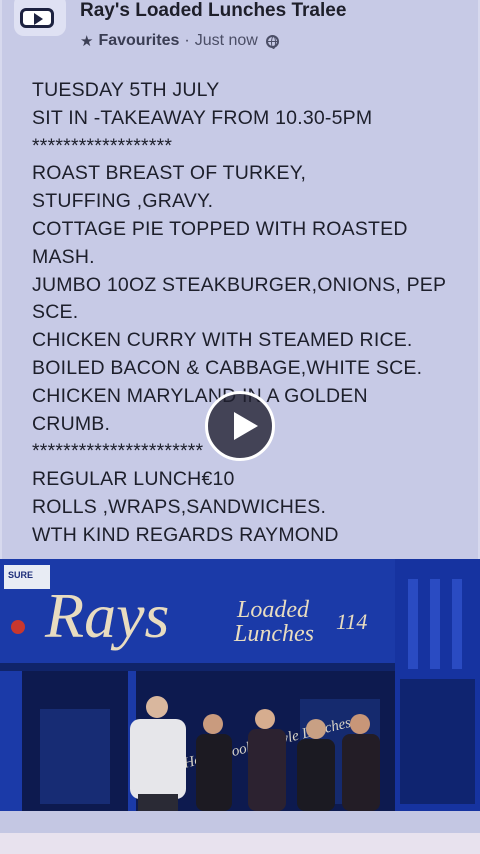 The image size is (480, 854). I want to click on post-meta: ★ Favourites · Just now, so click(179, 41).